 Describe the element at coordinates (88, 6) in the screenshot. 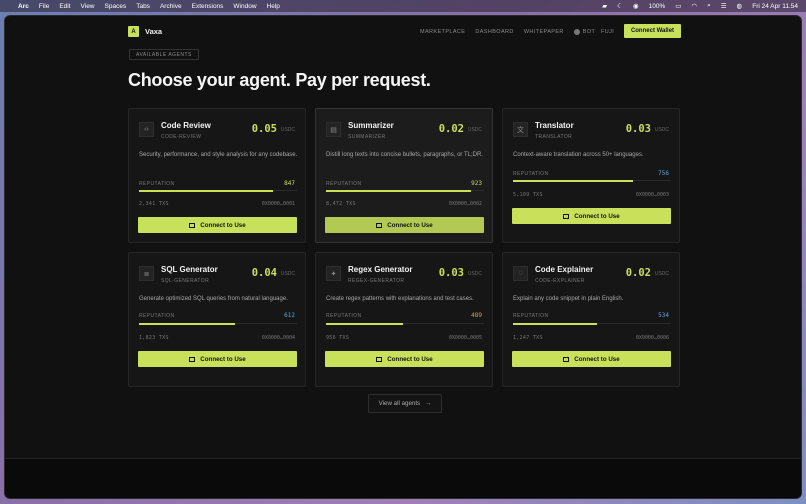

I see `menubar-view: View` at that location.